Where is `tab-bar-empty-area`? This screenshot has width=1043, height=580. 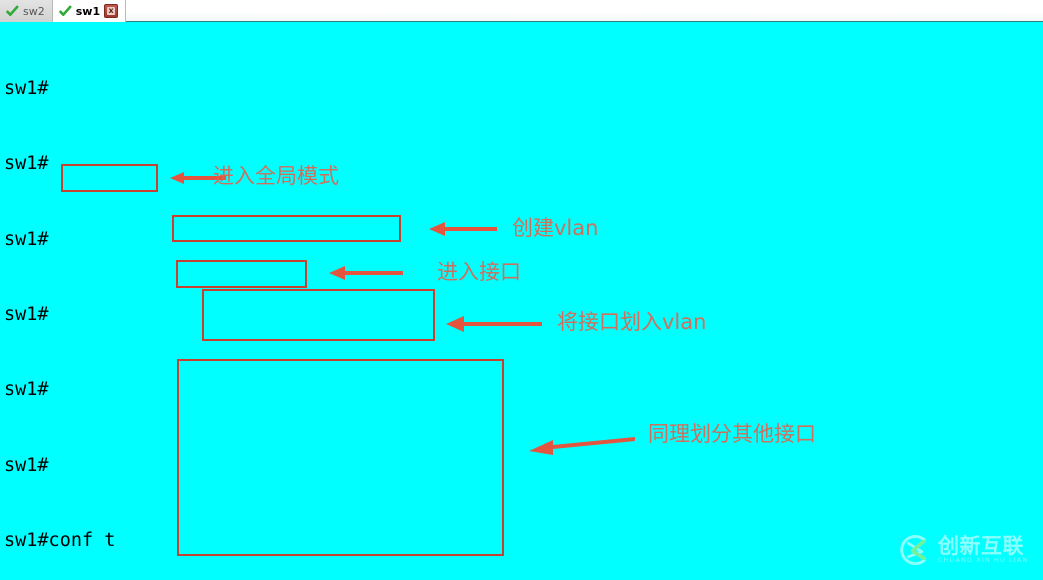
tab-bar-empty-area is located at coordinates (584, 10).